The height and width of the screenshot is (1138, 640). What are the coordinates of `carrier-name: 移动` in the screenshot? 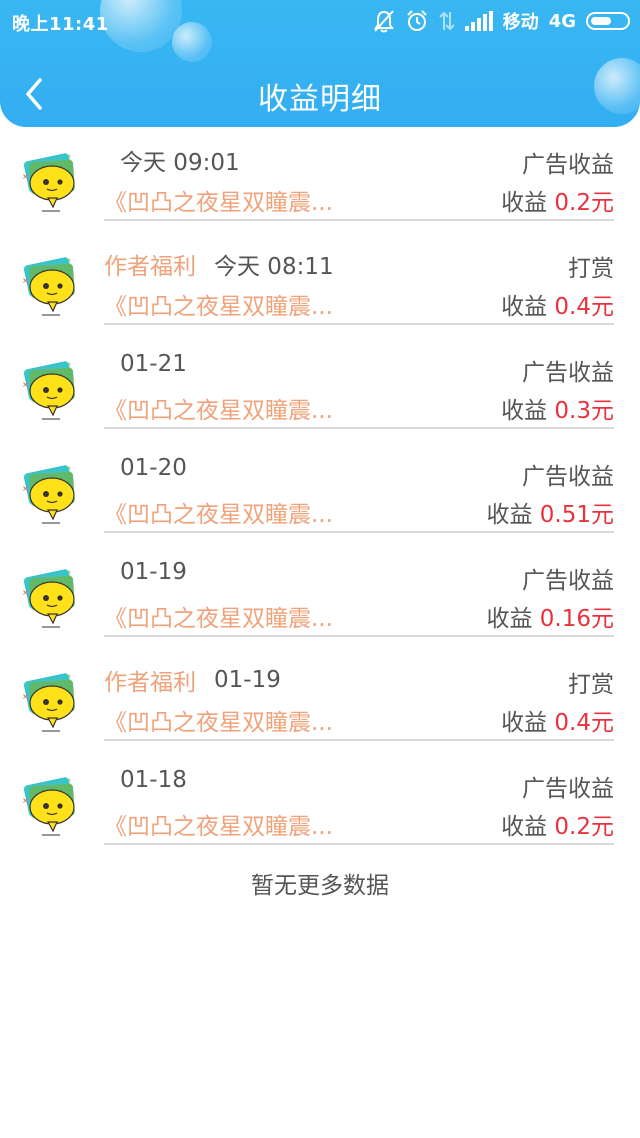 It's located at (520, 22).